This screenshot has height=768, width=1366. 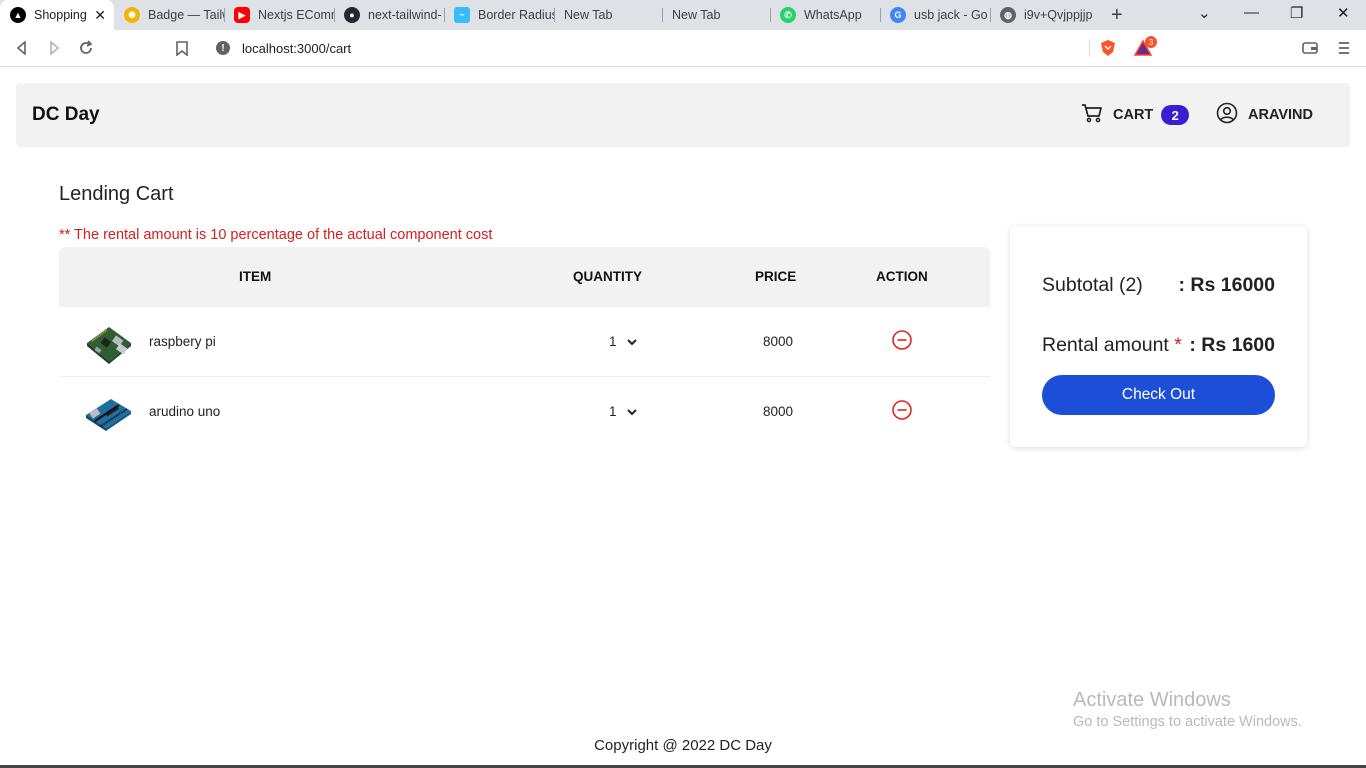 What do you see at coordinates (1344, 48) in the screenshot?
I see `menu-icon` at bounding box center [1344, 48].